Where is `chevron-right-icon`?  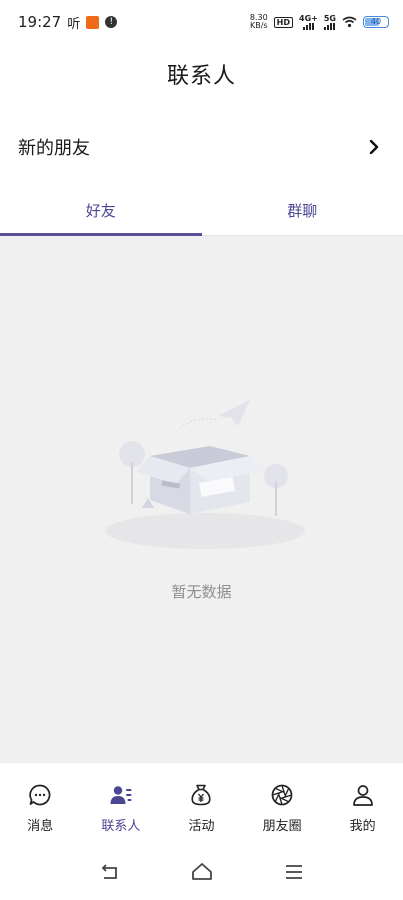 chevron-right-icon is located at coordinates (374, 147).